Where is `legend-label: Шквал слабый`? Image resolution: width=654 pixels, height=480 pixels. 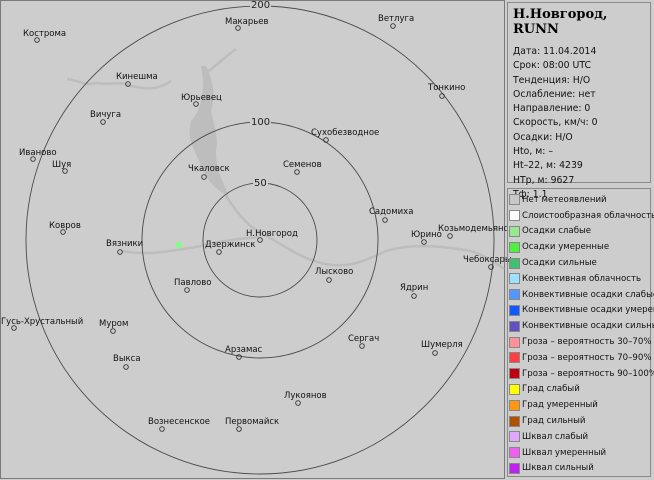 legend-label: Шквал слабый is located at coordinates (555, 436).